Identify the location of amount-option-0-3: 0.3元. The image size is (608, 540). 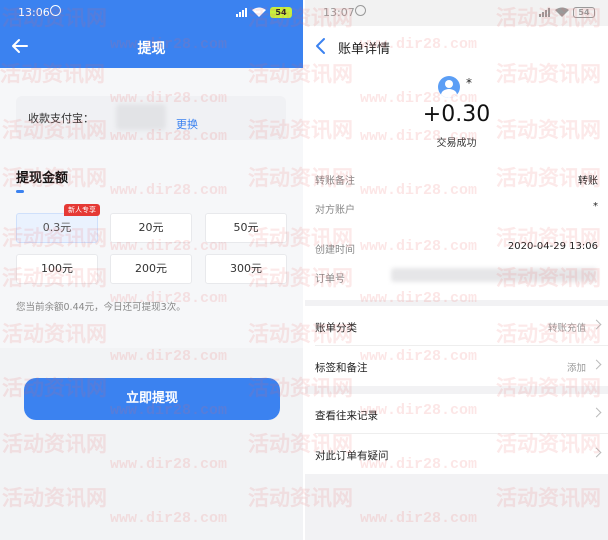
(57, 228).